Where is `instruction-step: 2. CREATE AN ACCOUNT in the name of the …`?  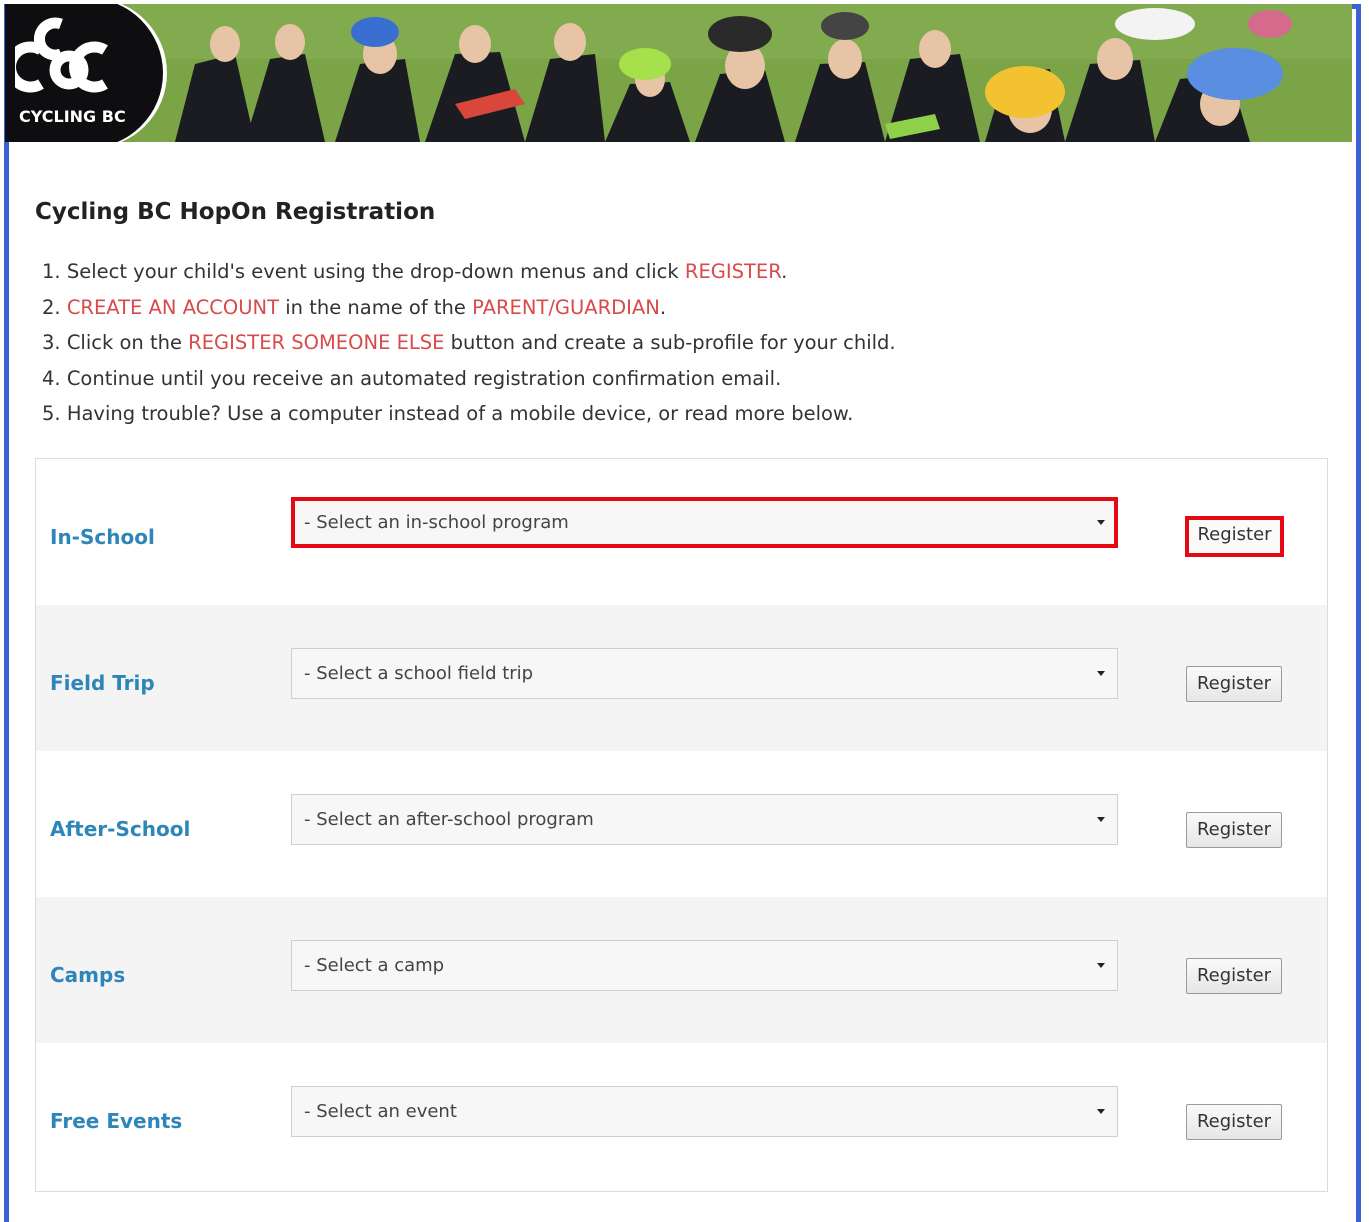 instruction-step: 2. CREATE AN ACCOUNT in the name of the … is located at coordinates (469, 312).